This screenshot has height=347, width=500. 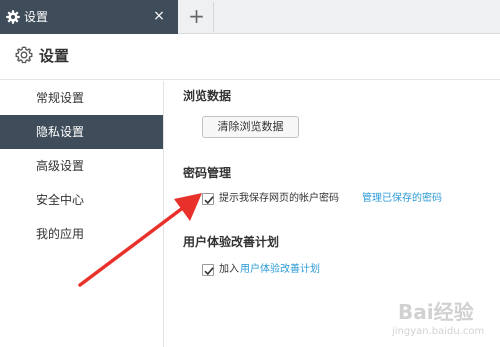 I want to click on section-title-browse-data: 浏览数据, so click(x=207, y=96).